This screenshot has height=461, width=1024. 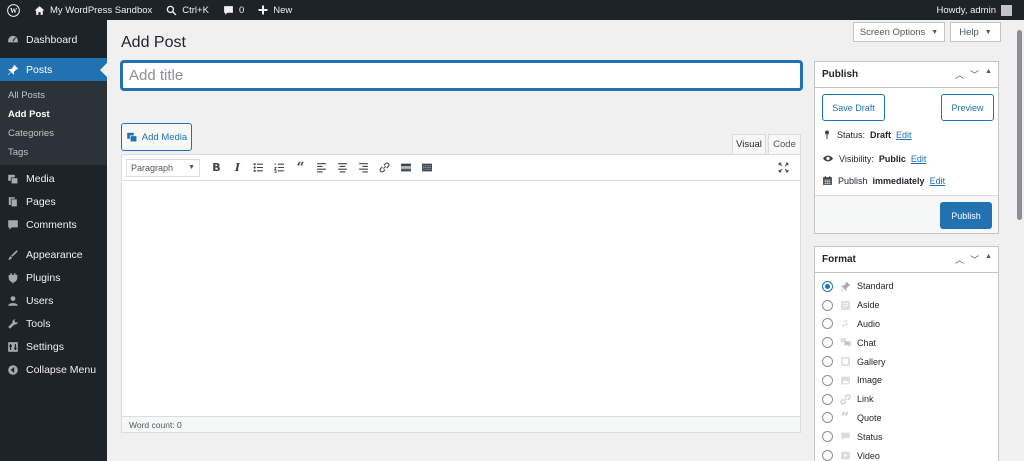 What do you see at coordinates (155, 424) in the screenshot?
I see `word-count: Word count: 0` at bounding box center [155, 424].